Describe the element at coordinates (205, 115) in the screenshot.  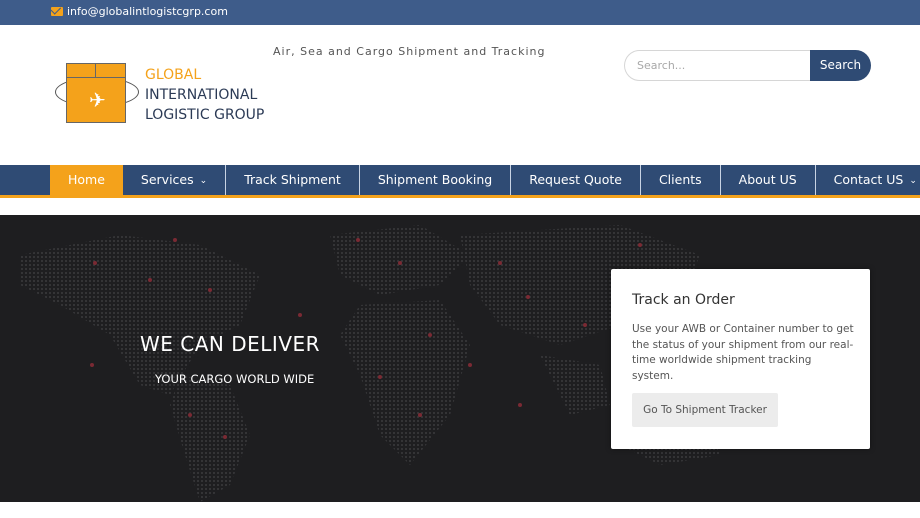
I see `logo-line-3: LOGISTIC GROUP` at that location.